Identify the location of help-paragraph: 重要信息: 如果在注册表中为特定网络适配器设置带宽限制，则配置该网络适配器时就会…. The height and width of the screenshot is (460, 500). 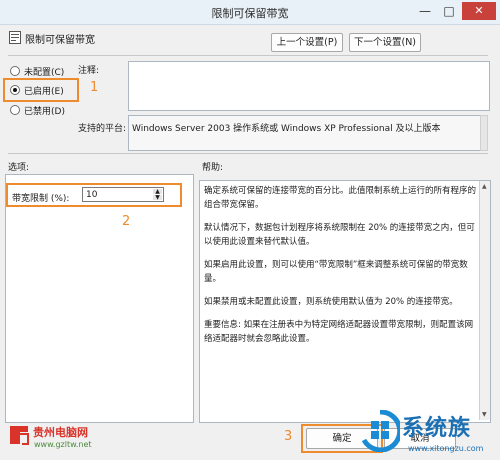
(339, 332).